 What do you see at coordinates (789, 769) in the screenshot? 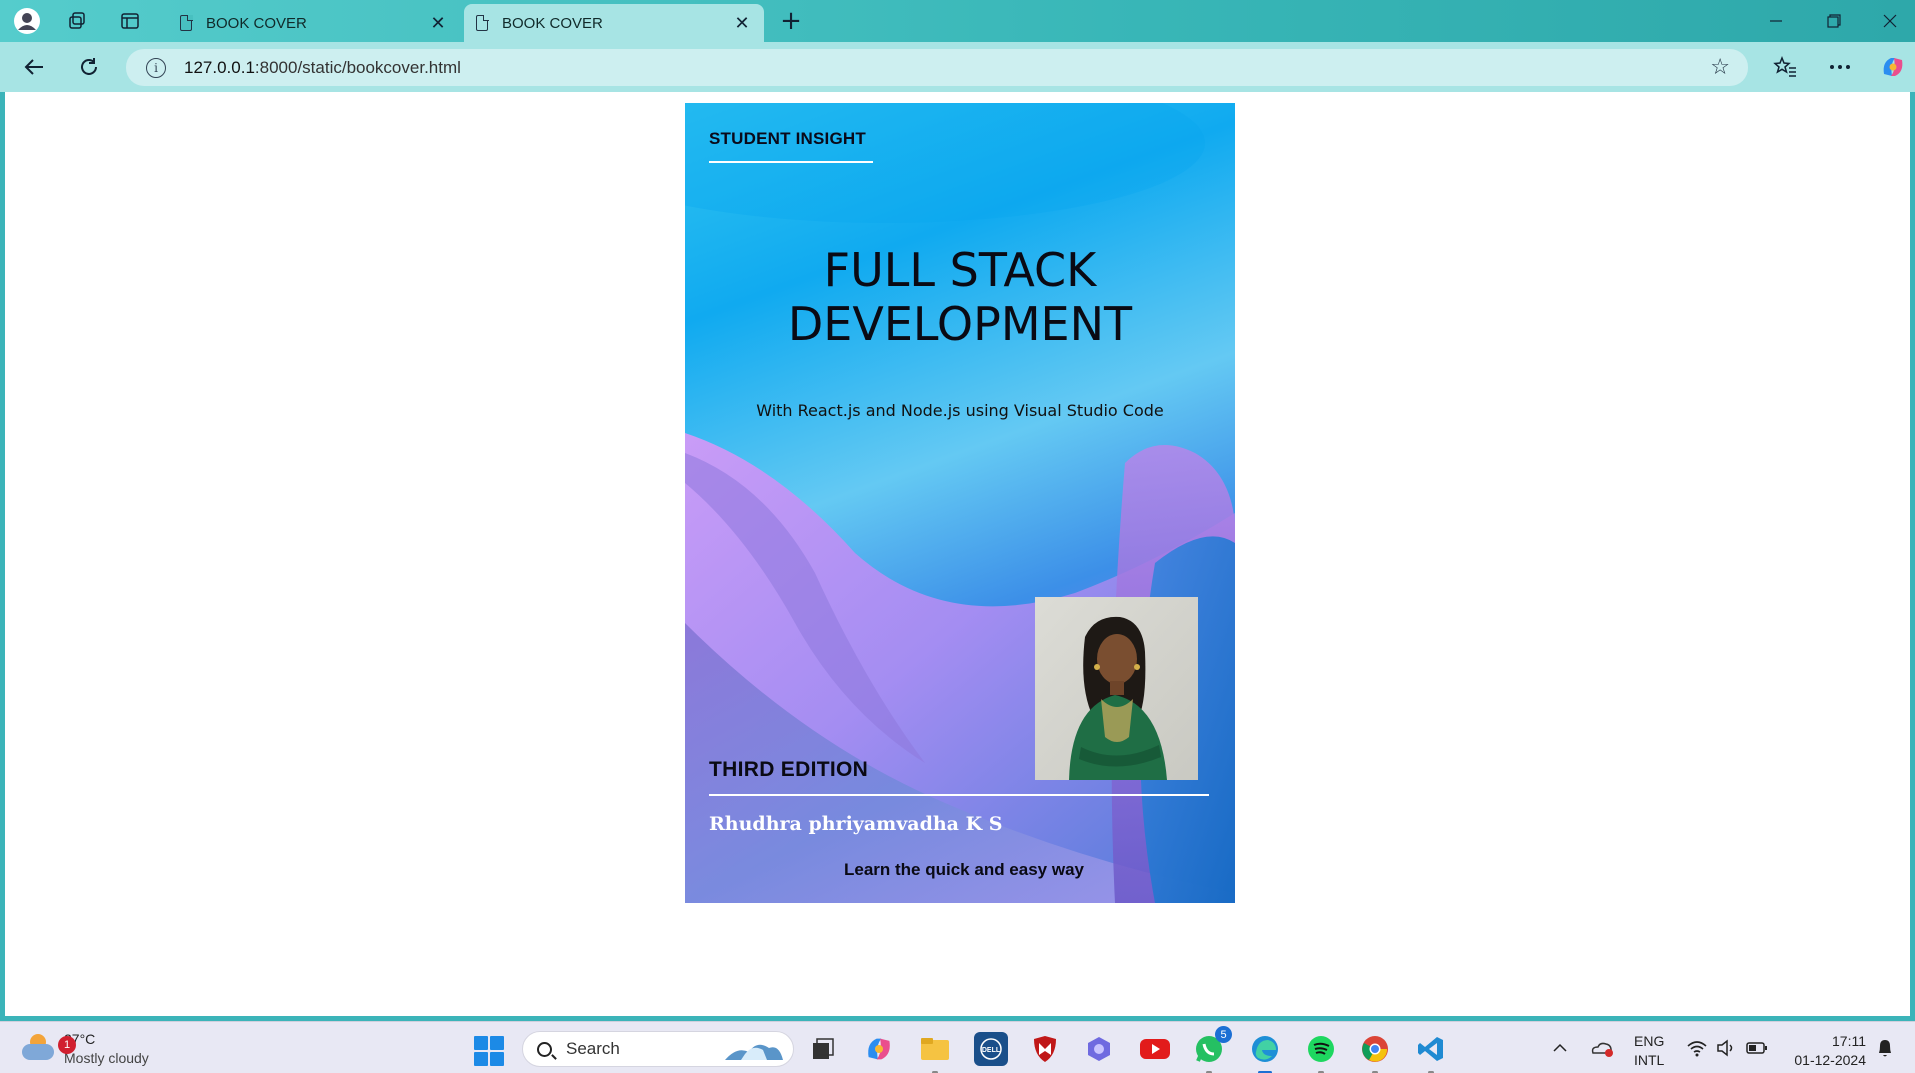
I see `edition-label: THIRD EDITION` at bounding box center [789, 769].